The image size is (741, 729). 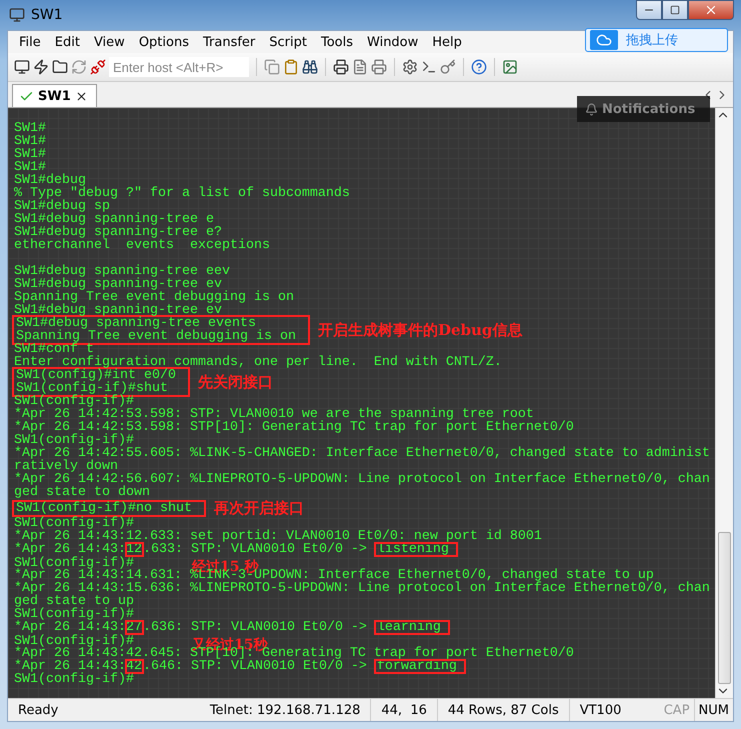 I want to click on menu-item: View, so click(x=109, y=42).